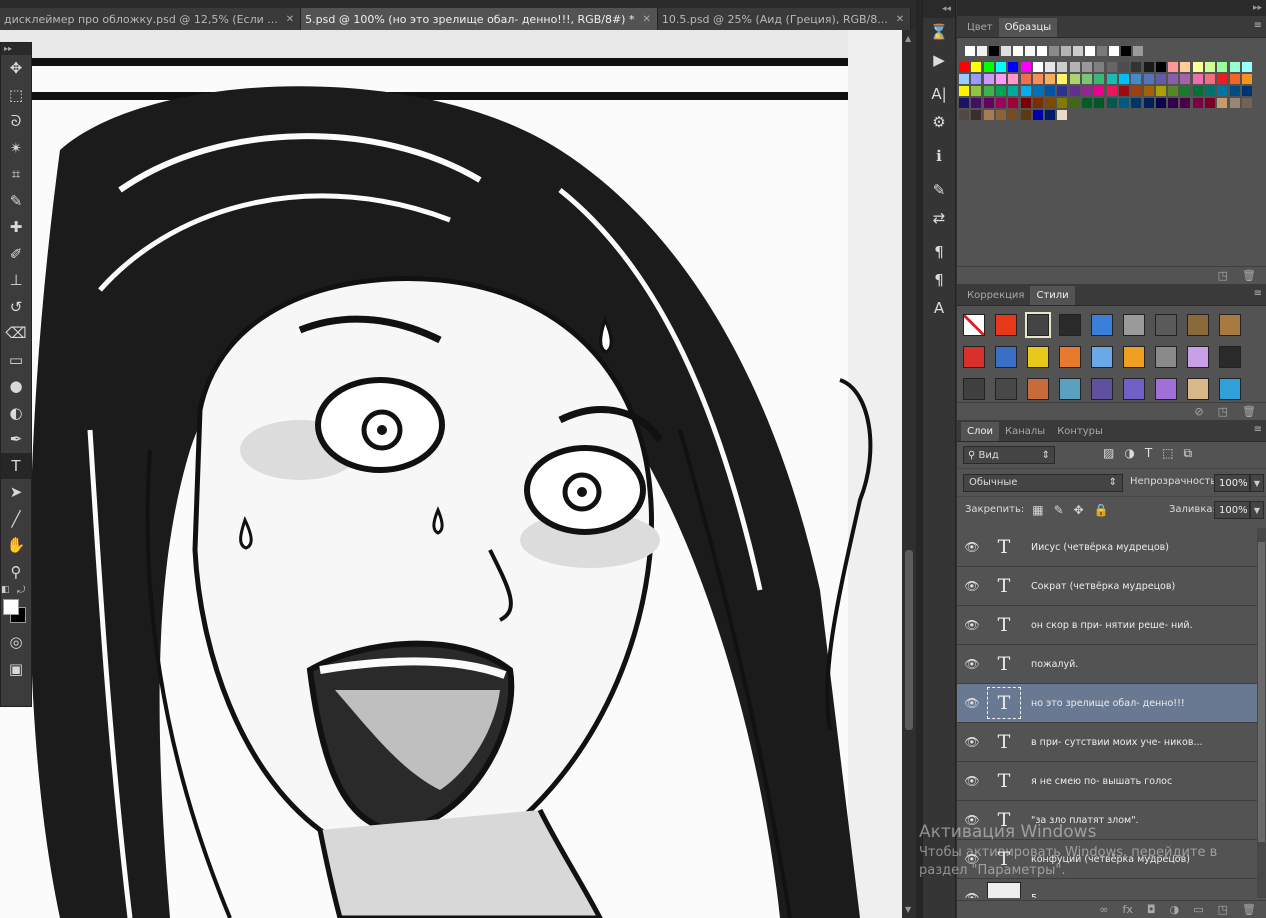  What do you see at coordinates (16, 95) in the screenshot?
I see `marquee-icon: ⬚` at bounding box center [16, 95].